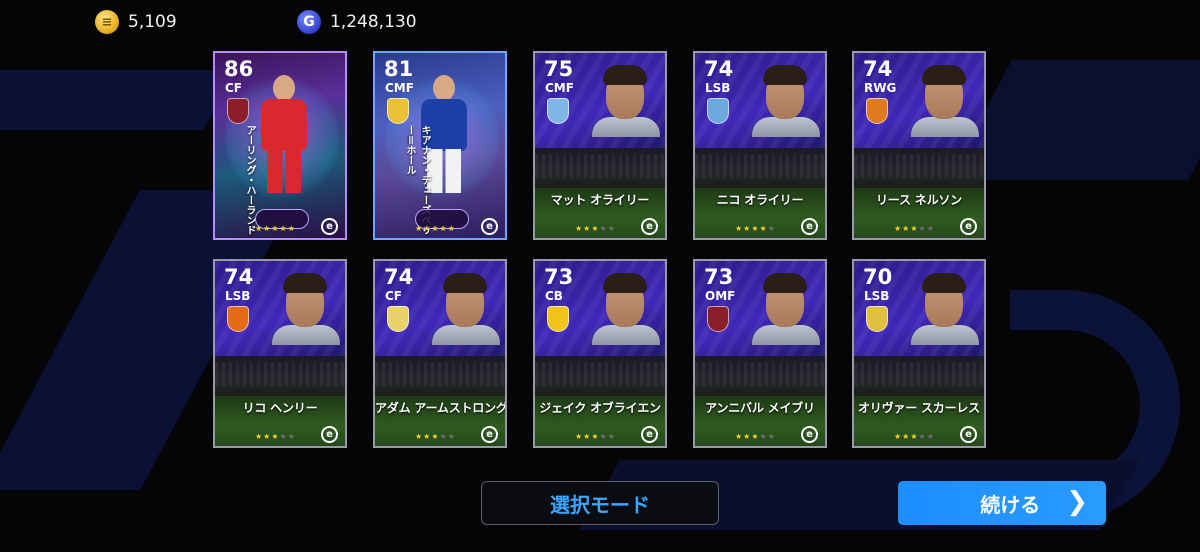 The width and height of the screenshot is (1200, 552). Describe the element at coordinates (373, 22) in the screenshot. I see `gp-amount: 1,248,130` at that location.